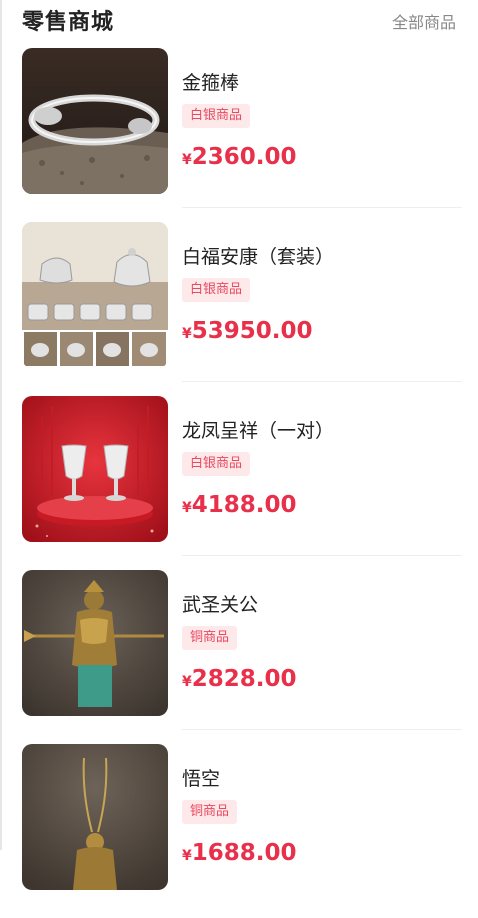  I want to click on product-price: ¥2828.00, so click(239, 679).